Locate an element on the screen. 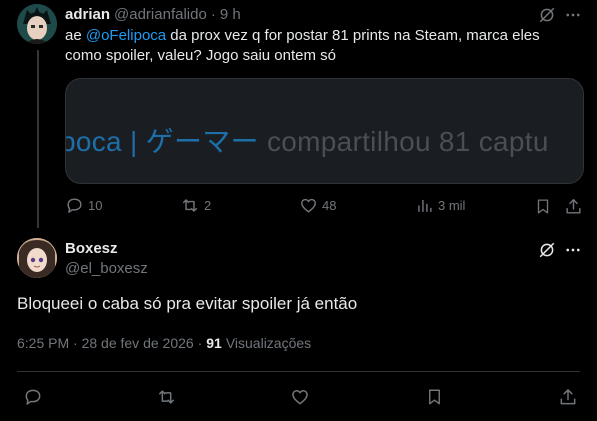 This screenshot has height=421, width=597. repost-button: 2 is located at coordinates (195, 205).